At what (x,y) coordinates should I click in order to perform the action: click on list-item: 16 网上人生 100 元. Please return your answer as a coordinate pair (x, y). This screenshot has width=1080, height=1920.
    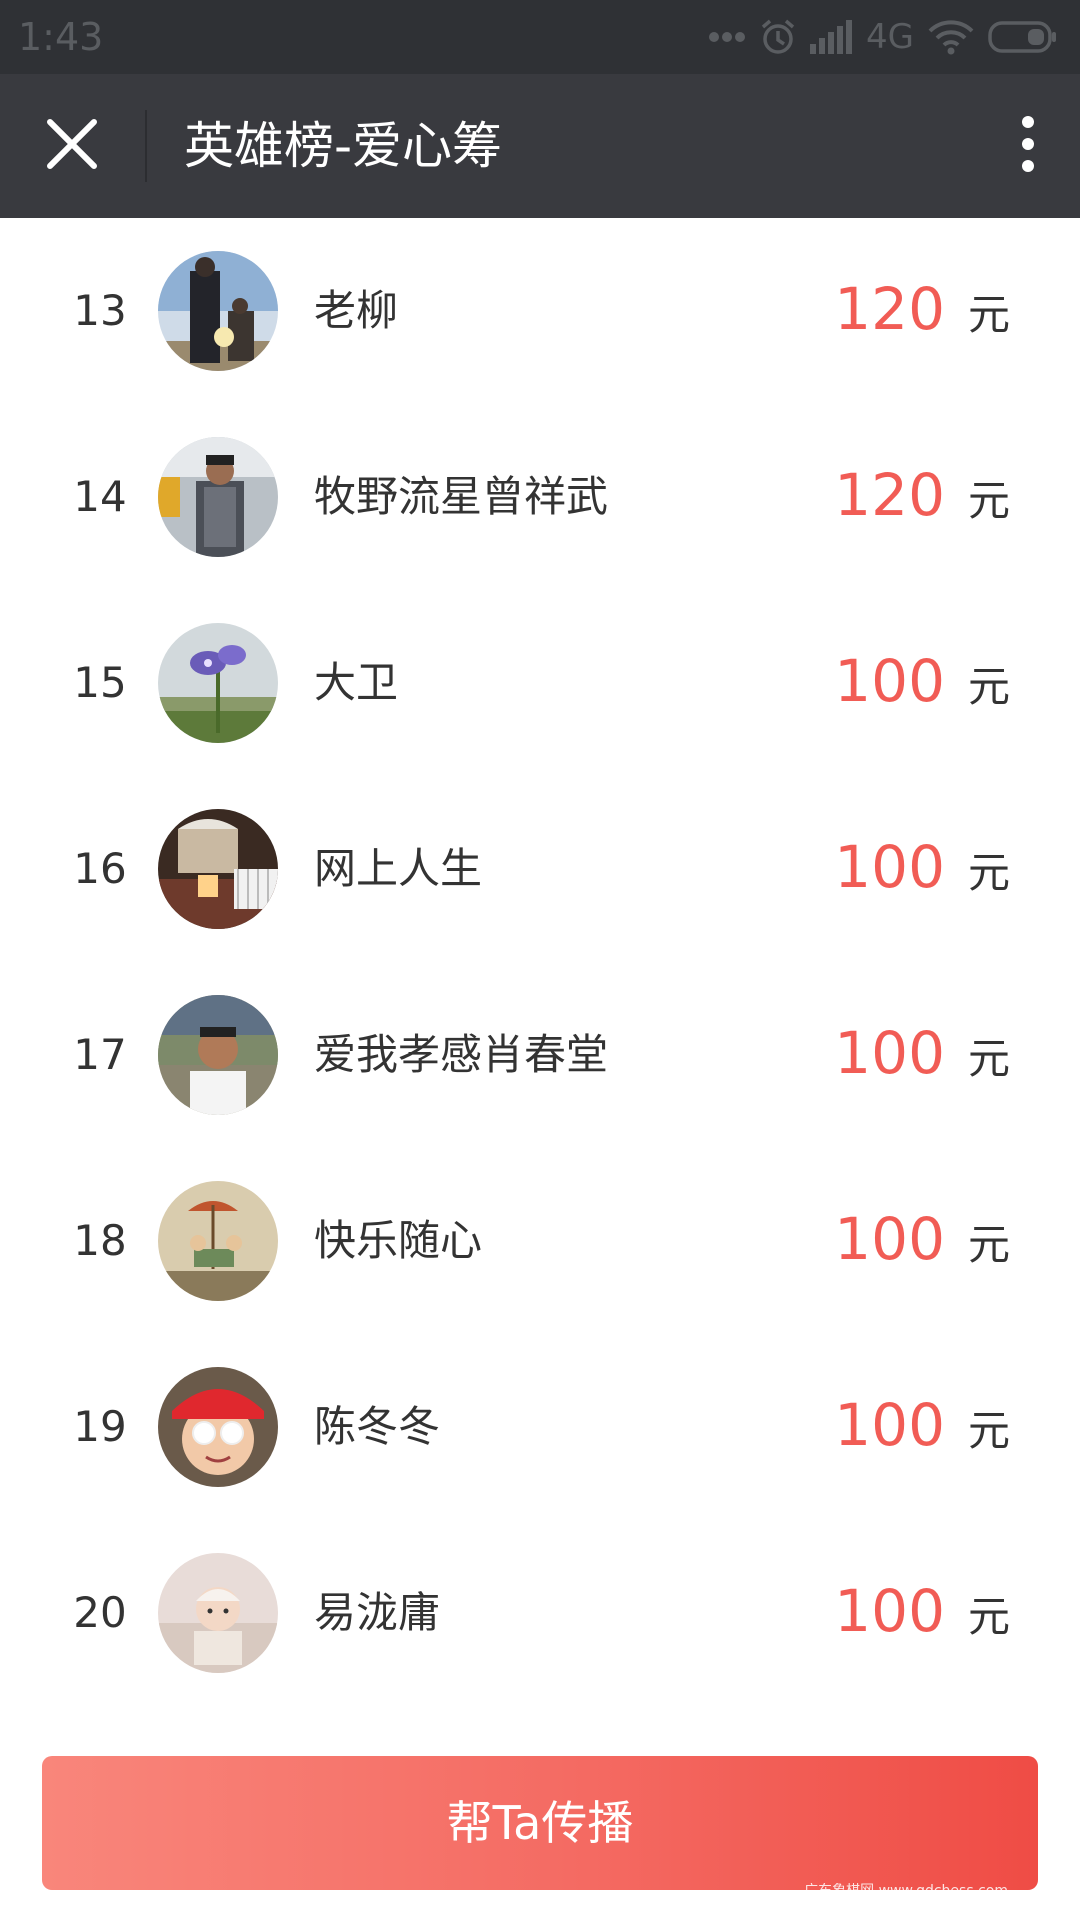
    Looking at the image, I should click on (540, 869).